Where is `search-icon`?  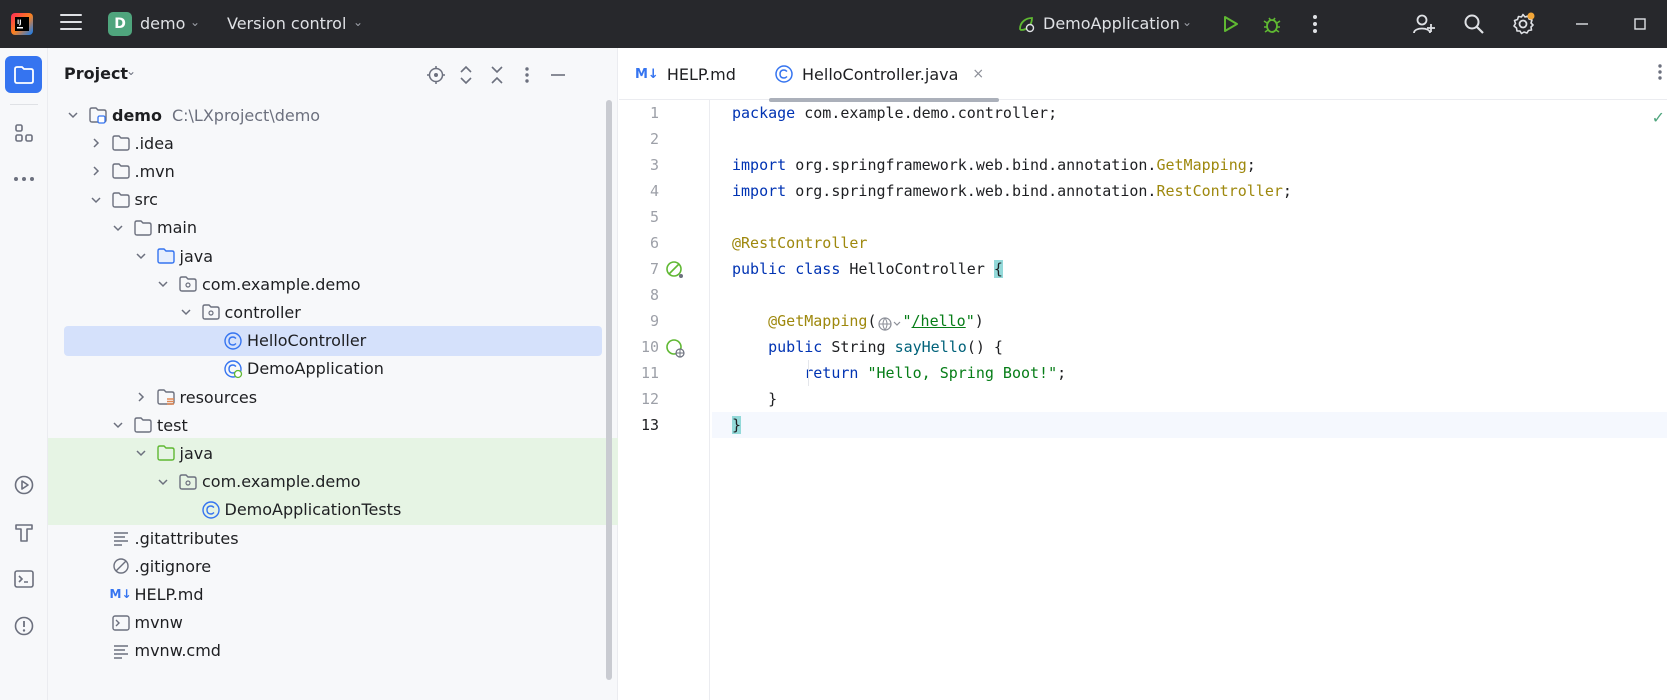
search-icon is located at coordinates (1474, 24).